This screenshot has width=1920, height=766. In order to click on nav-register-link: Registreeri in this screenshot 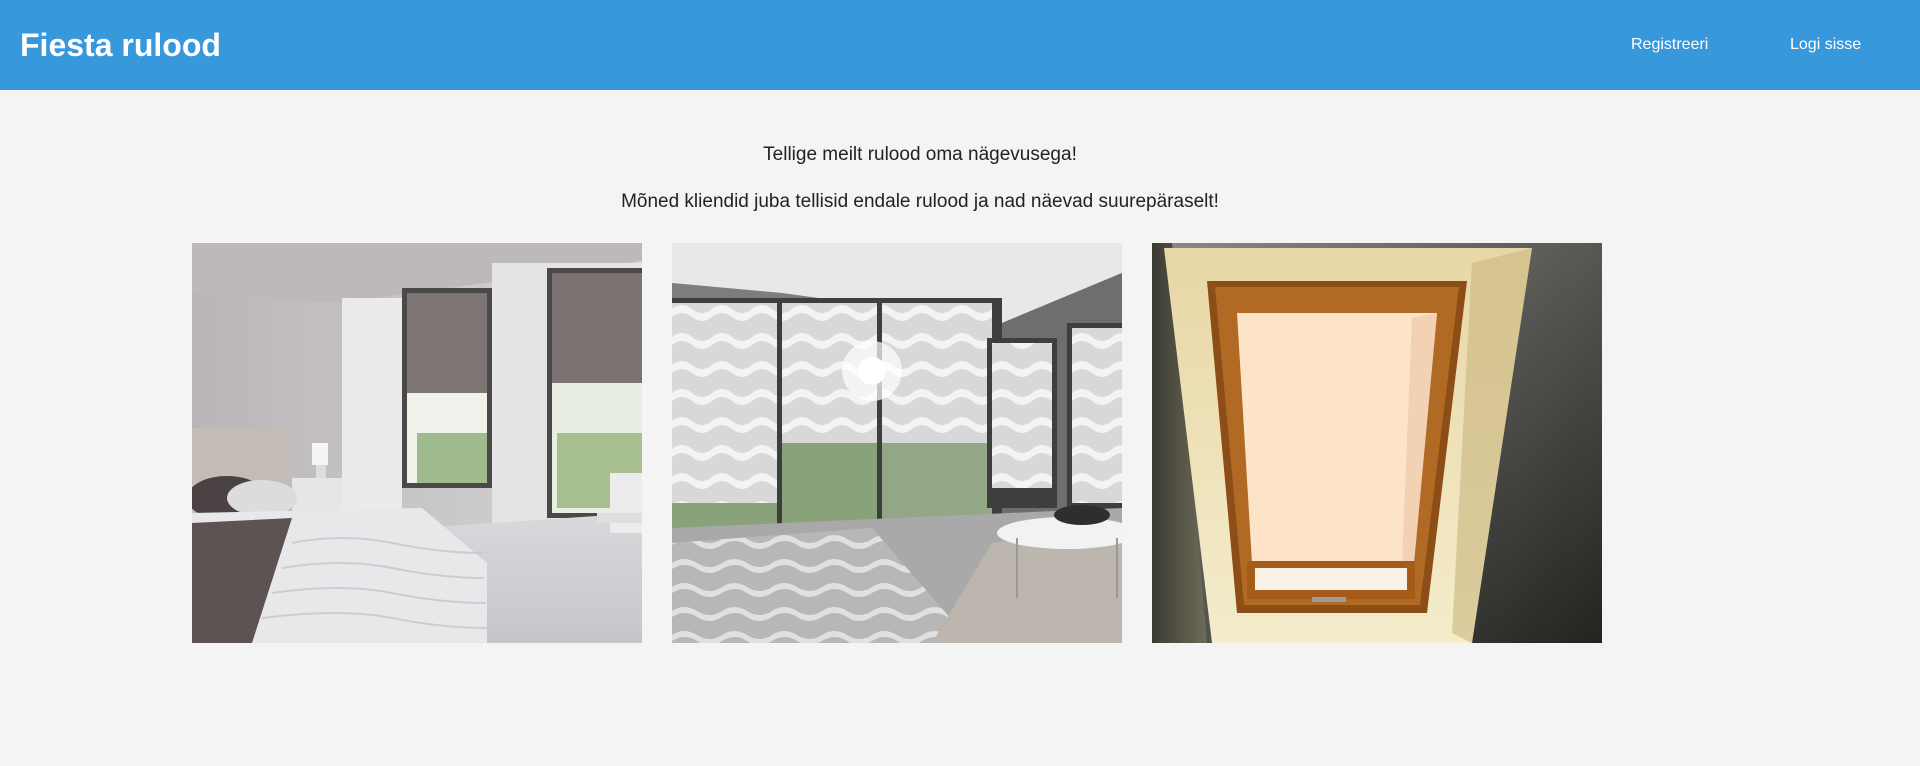, I will do `click(1669, 45)`.